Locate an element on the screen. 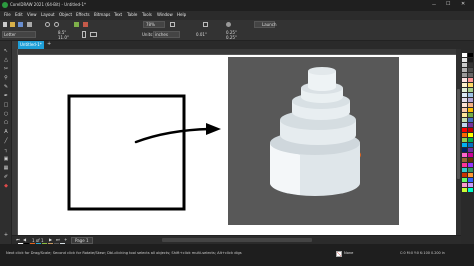 The height and width of the screenshot is (266, 474). connector-icon: ┐ is located at coordinates (6, 150).